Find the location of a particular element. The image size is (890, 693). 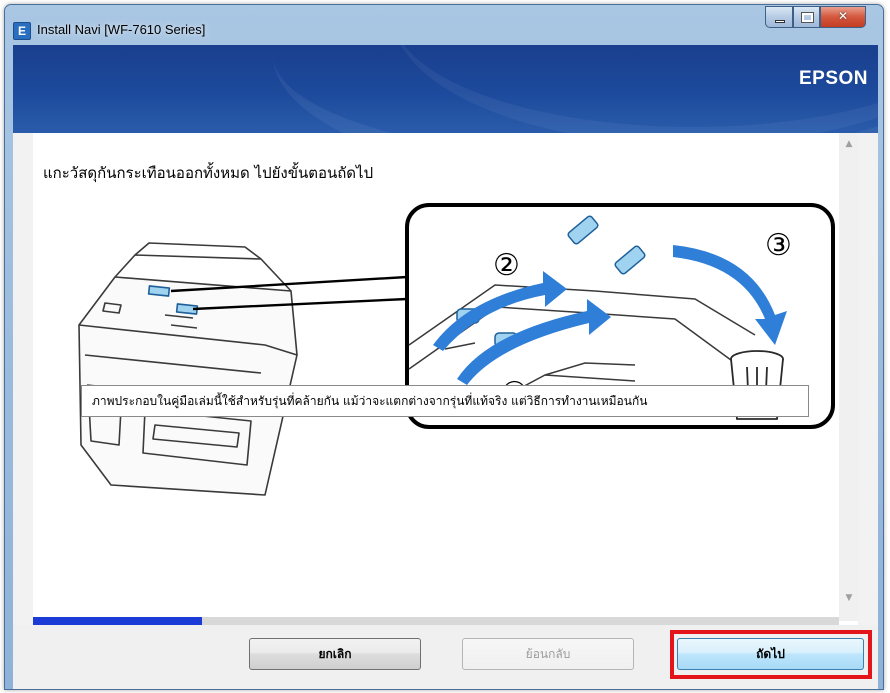

close-button: ✕ is located at coordinates (843, 17).